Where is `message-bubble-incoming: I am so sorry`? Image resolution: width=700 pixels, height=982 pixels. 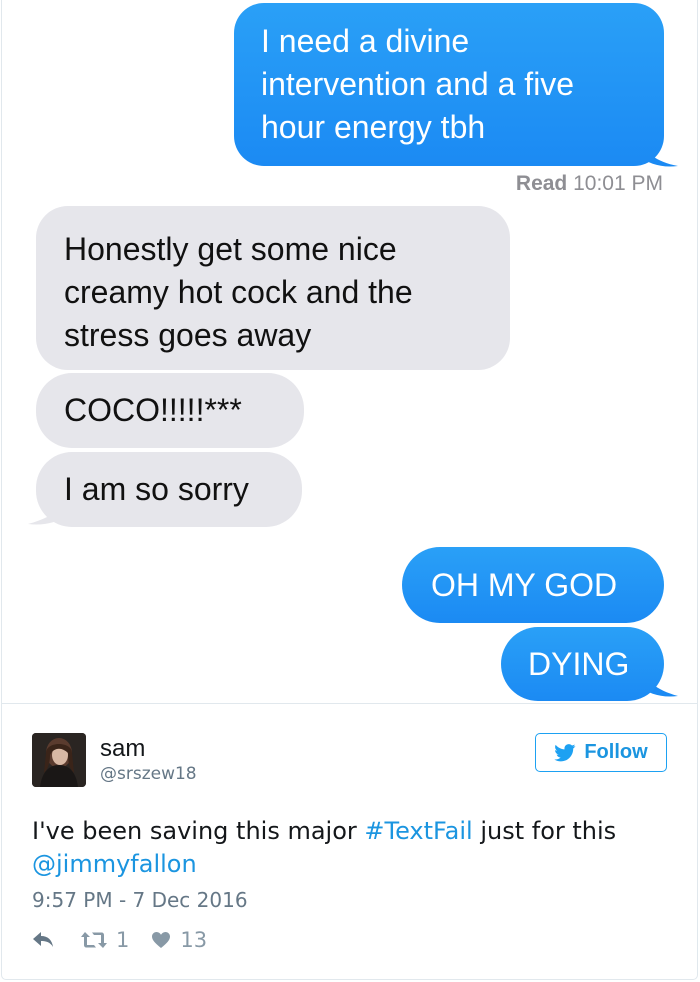
message-bubble-incoming: I am so sorry is located at coordinates (169, 489).